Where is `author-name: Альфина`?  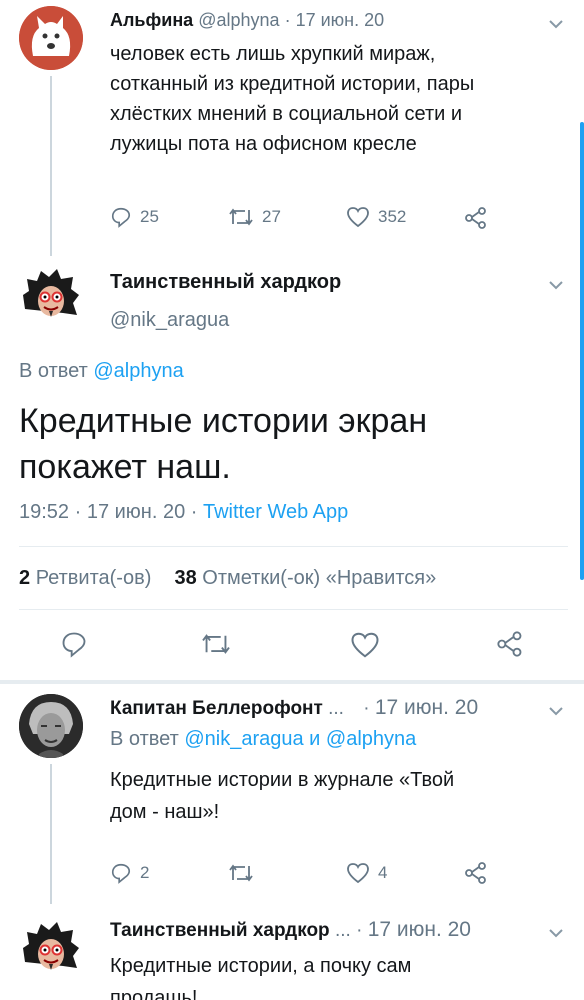 author-name: Альфина is located at coordinates (151, 20).